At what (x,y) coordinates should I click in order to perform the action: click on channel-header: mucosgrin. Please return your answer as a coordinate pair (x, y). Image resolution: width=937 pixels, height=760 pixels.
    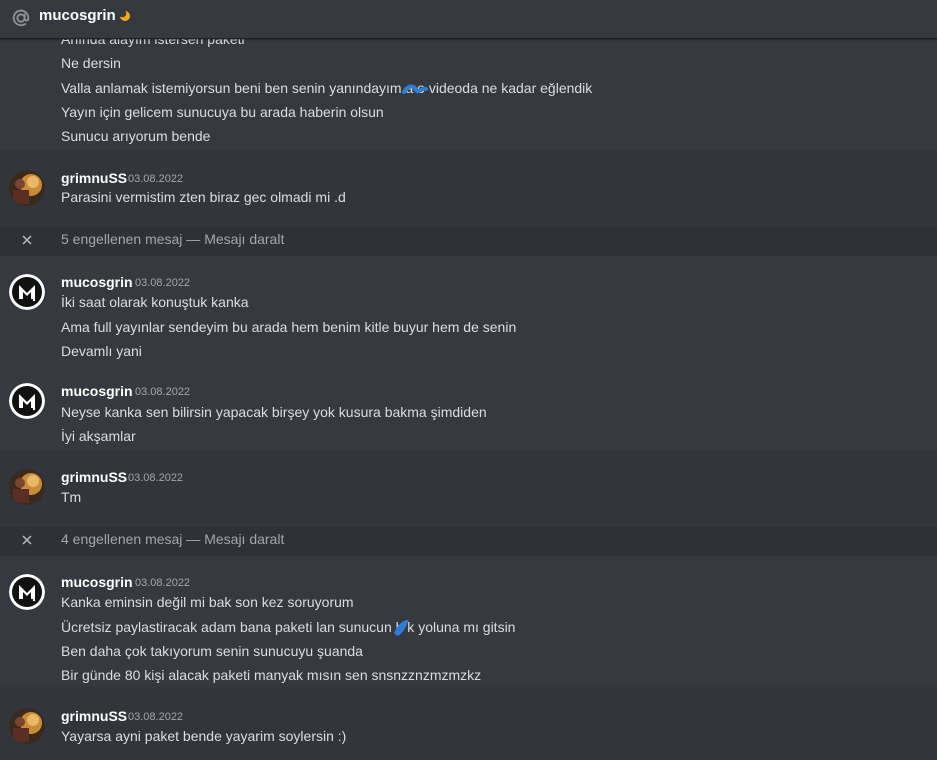
    Looking at the image, I should click on (468, 19).